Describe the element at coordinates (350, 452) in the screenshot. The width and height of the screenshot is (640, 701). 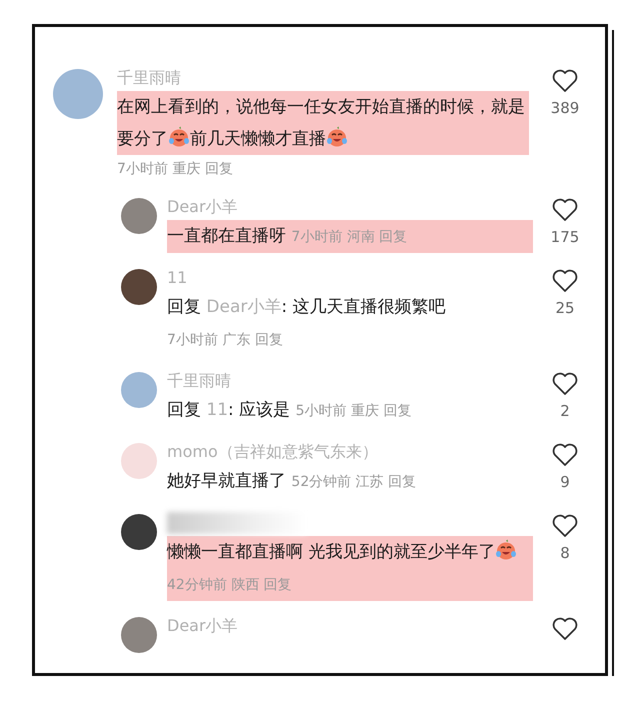
I see `user-name: momo（吉祥如意紫气东来）` at that location.